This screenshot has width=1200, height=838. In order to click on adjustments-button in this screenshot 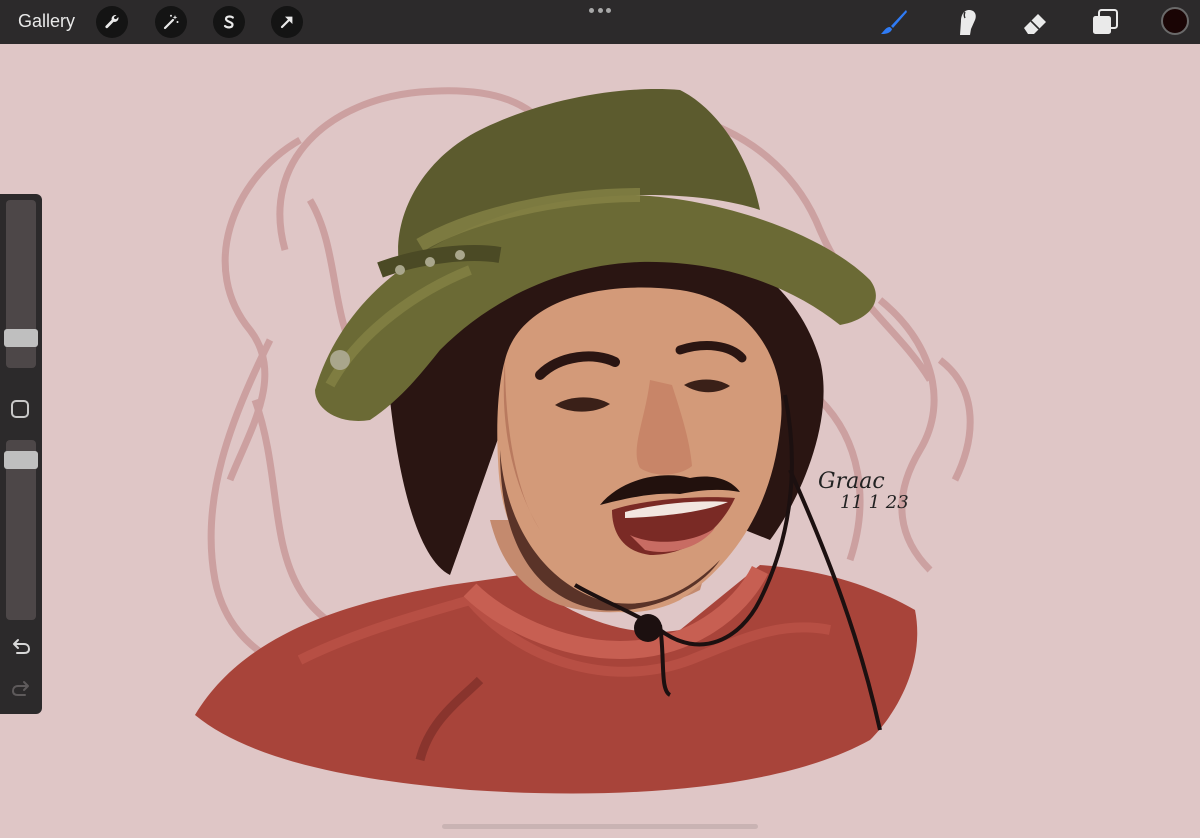, I will do `click(171, 22)`.